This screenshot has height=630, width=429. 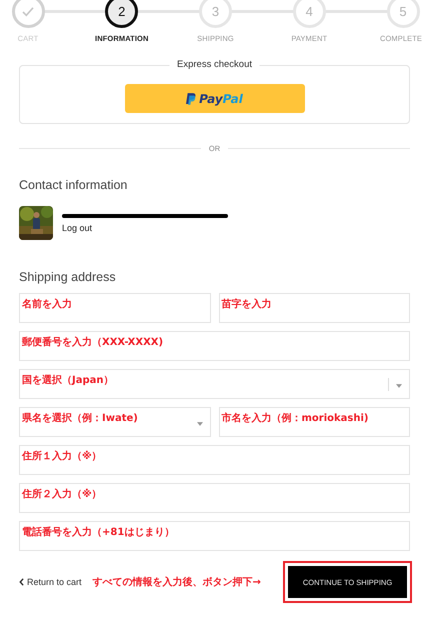 What do you see at coordinates (403, 11) in the screenshot?
I see `step-number: 5` at bounding box center [403, 11].